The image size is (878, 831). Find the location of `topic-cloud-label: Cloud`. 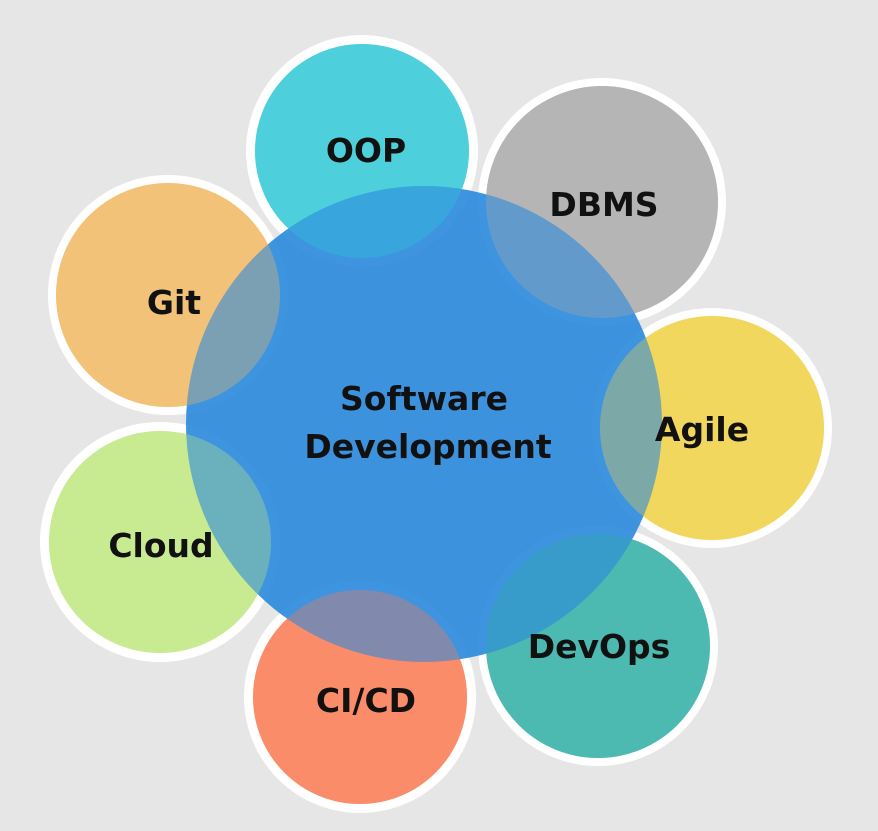

topic-cloud-label: Cloud is located at coordinates (160, 545).